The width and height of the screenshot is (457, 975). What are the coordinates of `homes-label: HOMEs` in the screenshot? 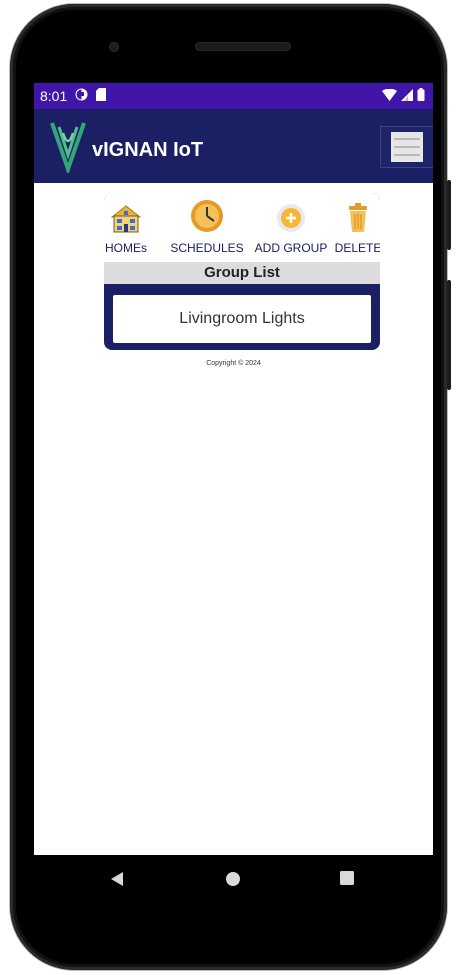 It's located at (126, 248).